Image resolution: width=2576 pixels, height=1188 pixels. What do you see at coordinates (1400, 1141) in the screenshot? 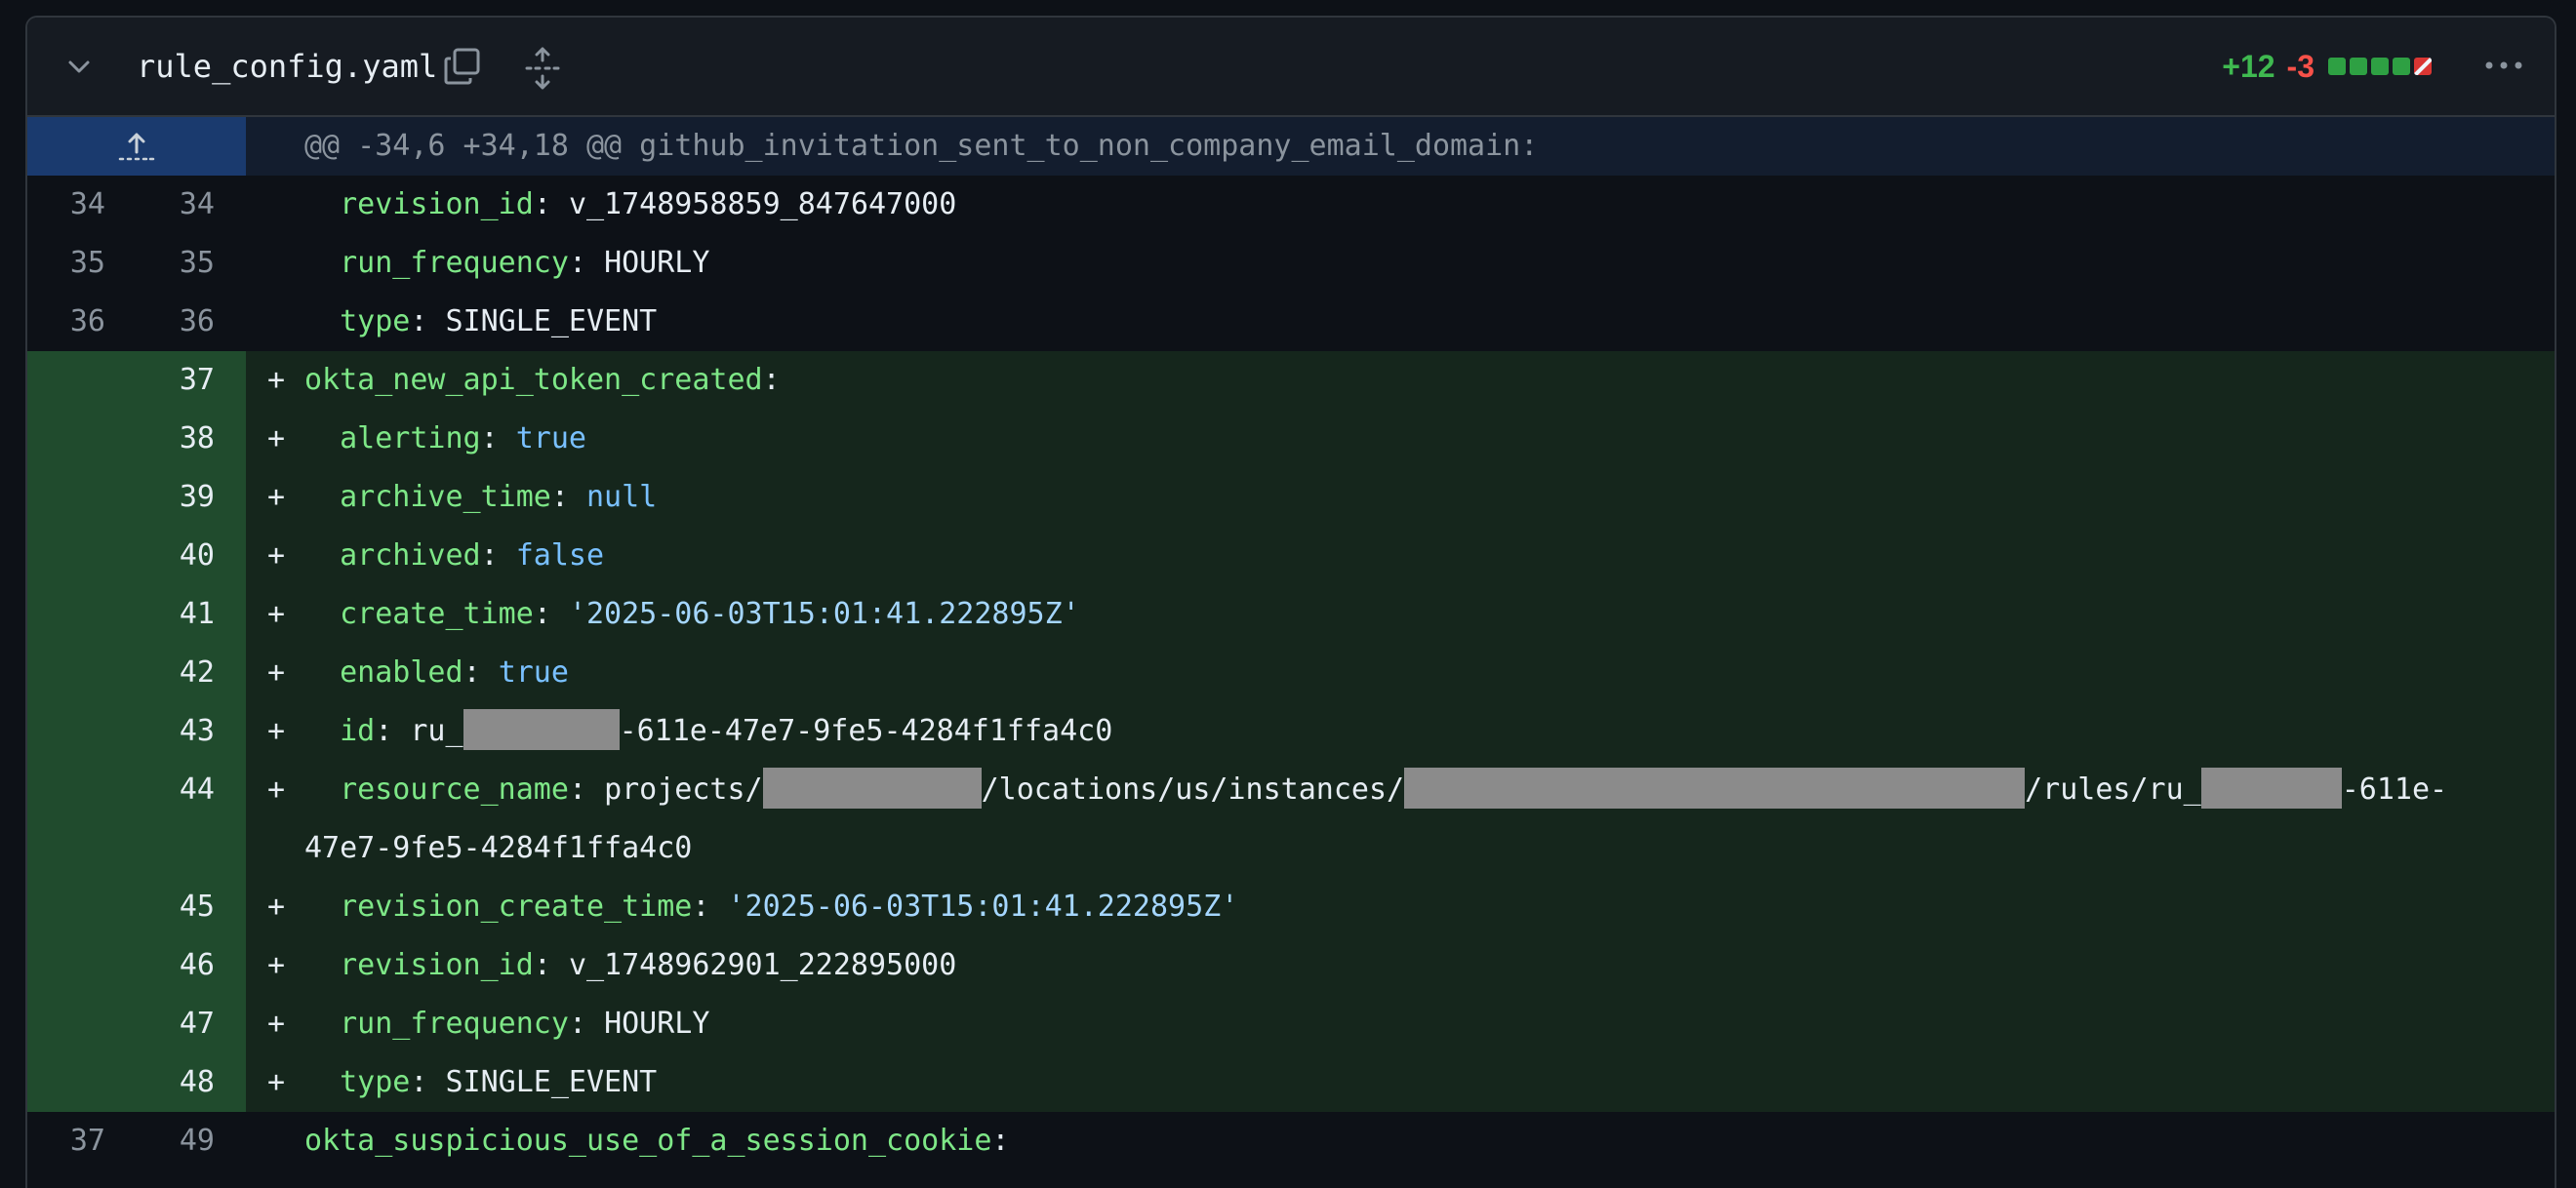
I see `line-code: okta_suspicious_use_of_a_session_cookie:` at bounding box center [1400, 1141].